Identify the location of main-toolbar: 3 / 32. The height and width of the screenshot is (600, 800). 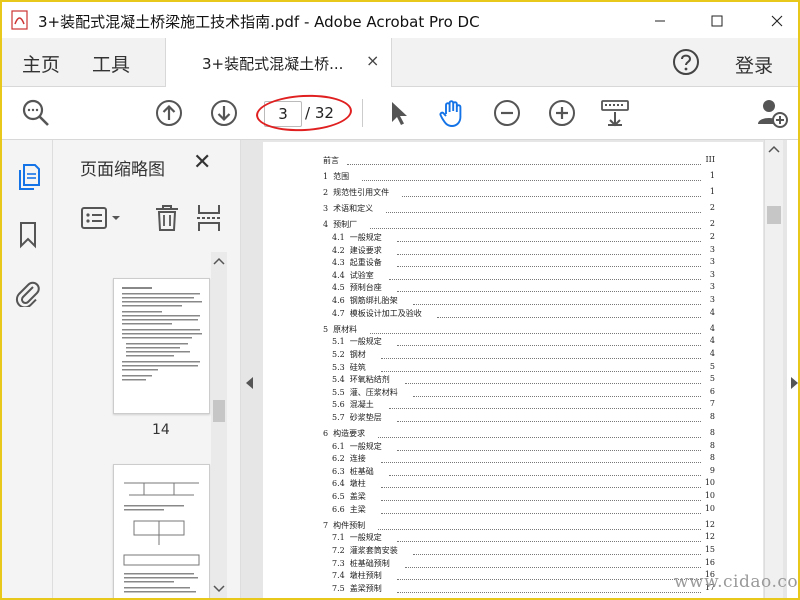
(400, 113).